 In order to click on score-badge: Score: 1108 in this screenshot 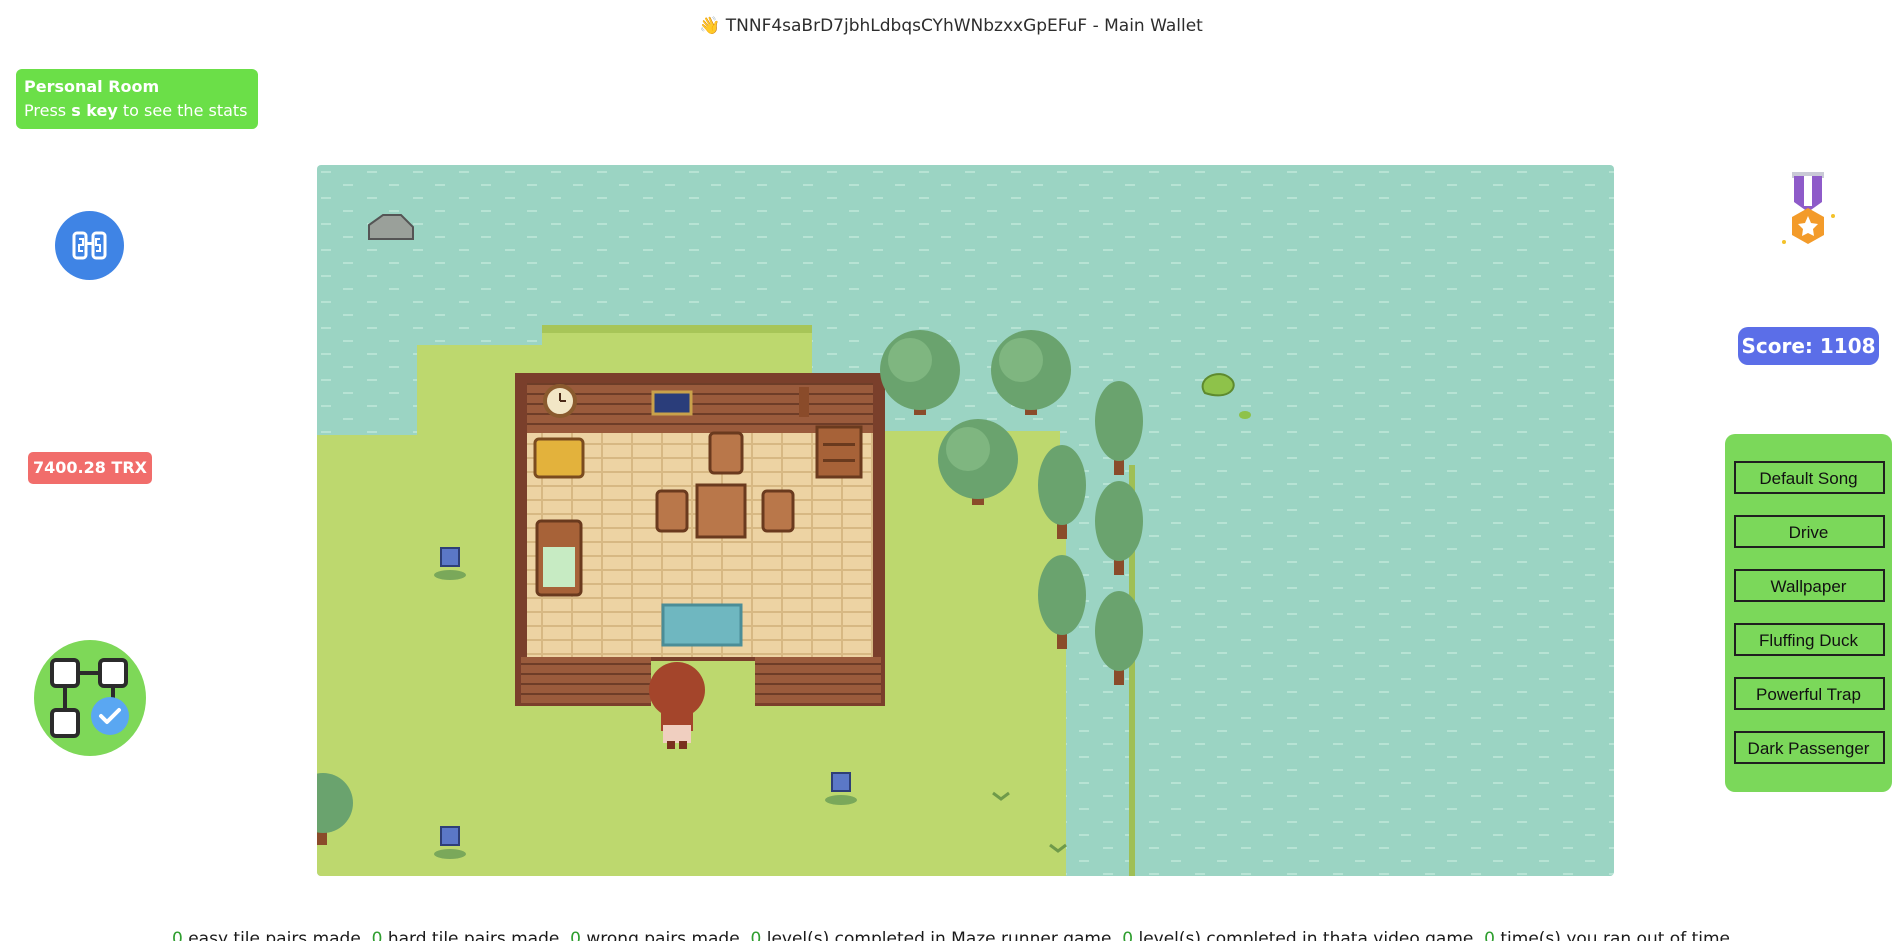, I will do `click(1808, 346)`.